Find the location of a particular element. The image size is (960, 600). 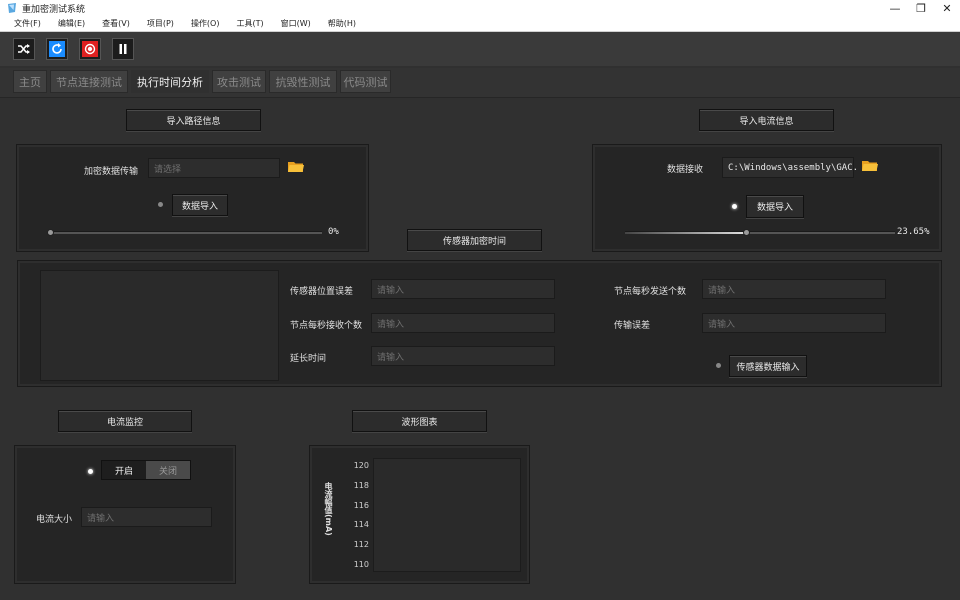

current-size-placeholder: 请输入 is located at coordinates (101, 518).